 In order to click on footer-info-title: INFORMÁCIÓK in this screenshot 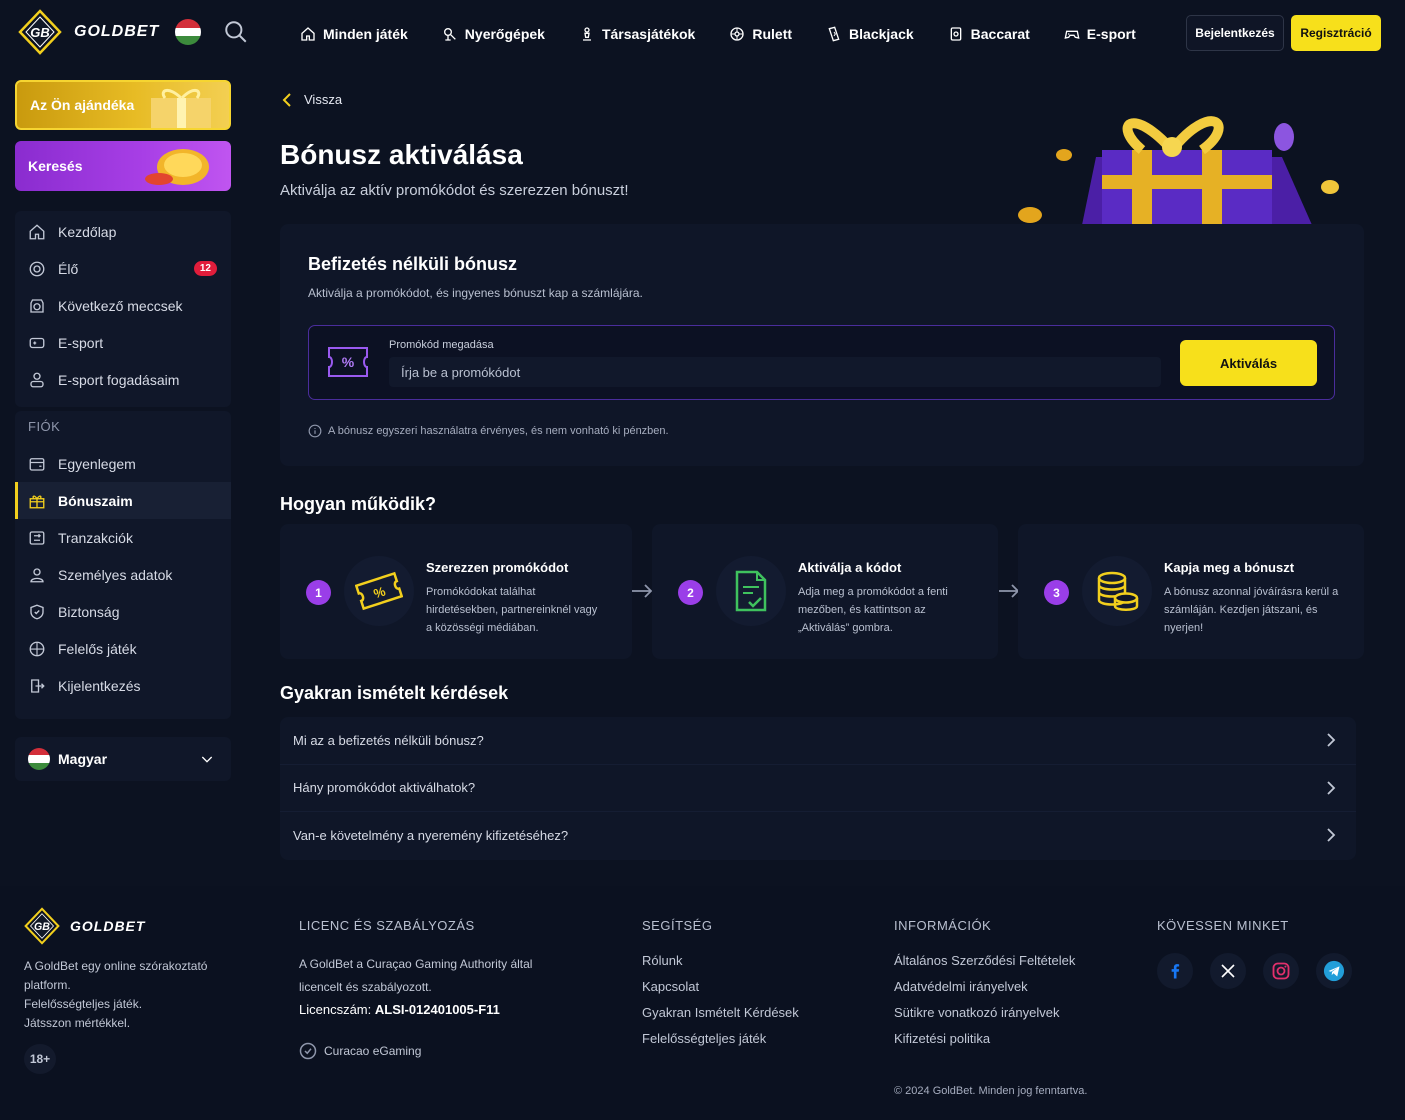, I will do `click(943, 925)`.